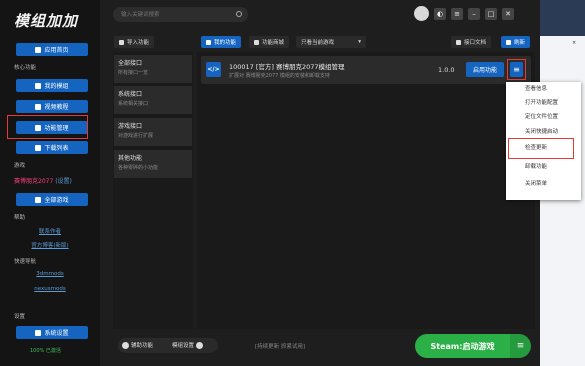  I want to click on import-label: 导入功能, so click(138, 43).